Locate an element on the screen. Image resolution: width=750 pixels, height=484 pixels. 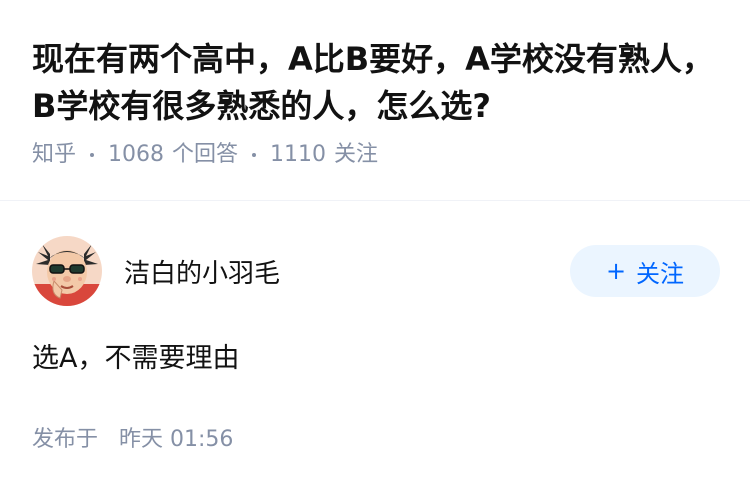
follow-button-label: 关注 is located at coordinates (660, 273).